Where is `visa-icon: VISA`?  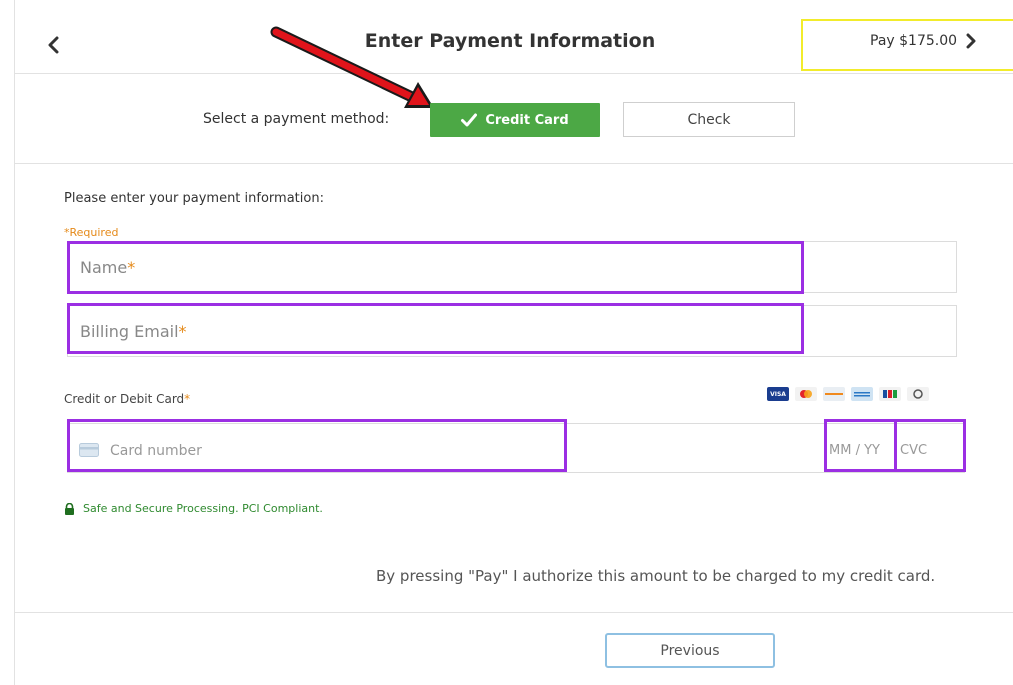
visa-icon: VISA is located at coordinates (778, 394).